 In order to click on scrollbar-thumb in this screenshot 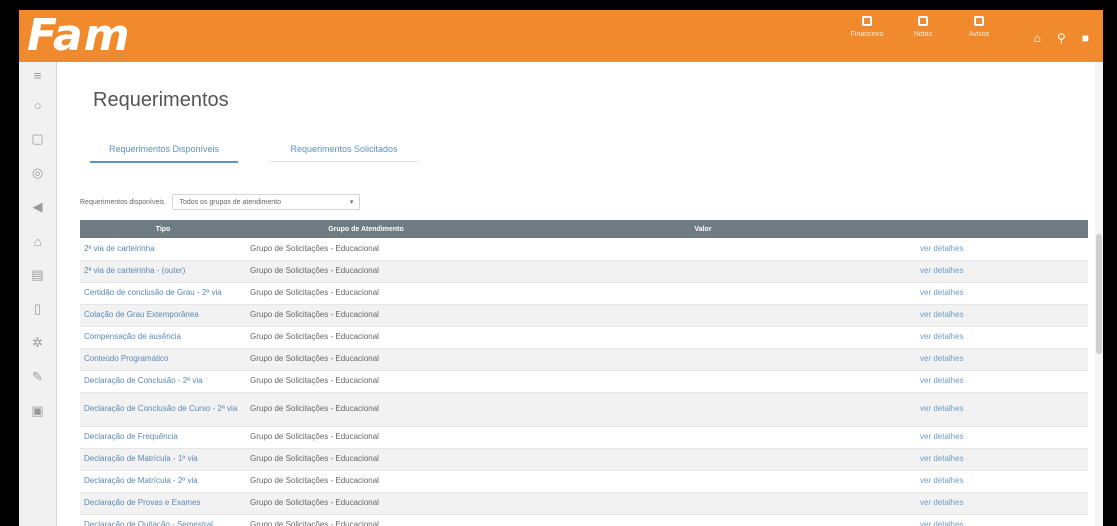, I will do `click(1099, 294)`.